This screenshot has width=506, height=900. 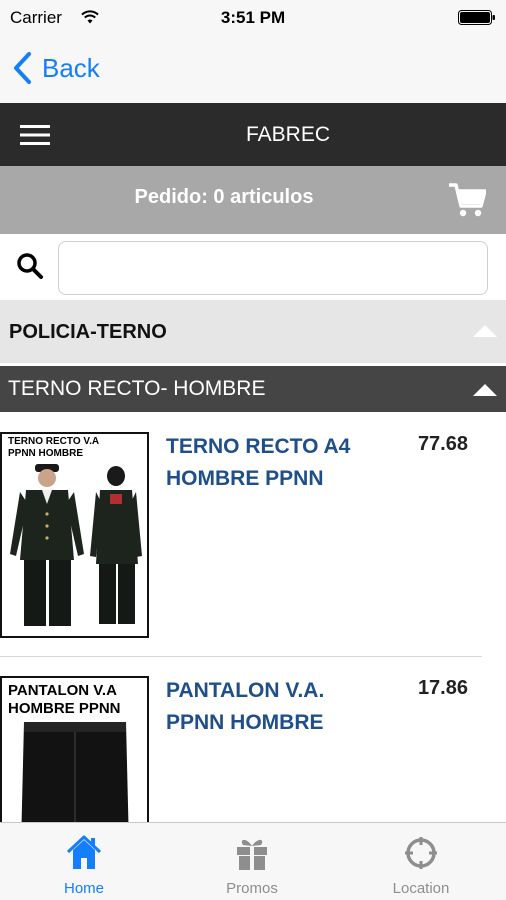 I want to click on app-title: FABREC, so click(x=288, y=134).